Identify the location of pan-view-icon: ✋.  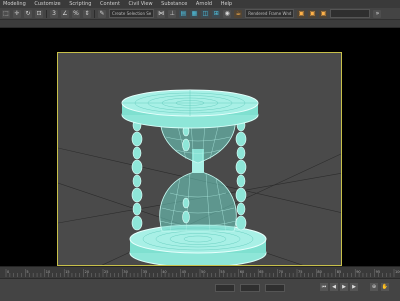
(385, 287).